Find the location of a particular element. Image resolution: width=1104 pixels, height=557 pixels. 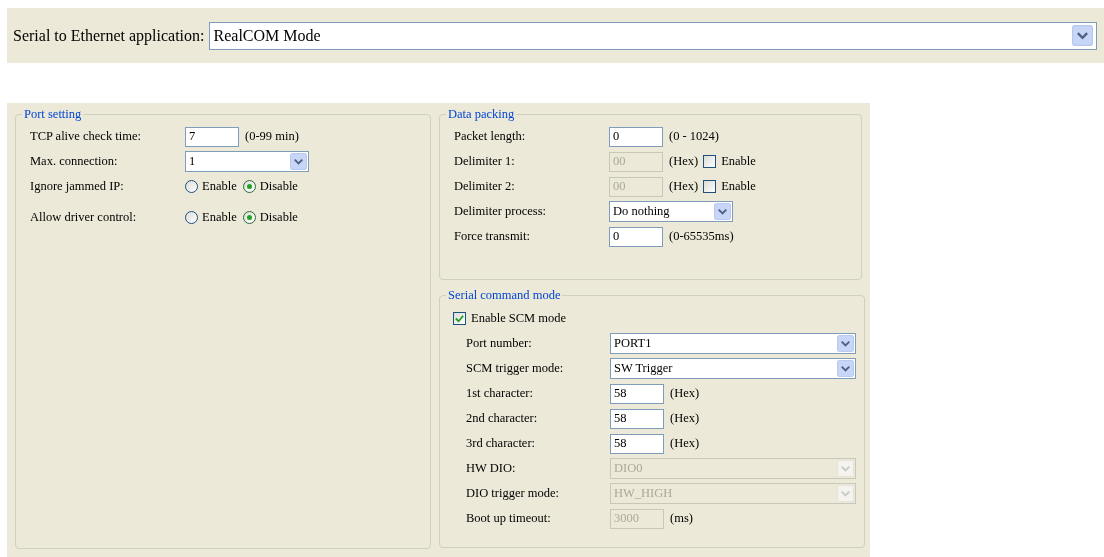

unit-label: (0 - 1024) is located at coordinates (694, 136).